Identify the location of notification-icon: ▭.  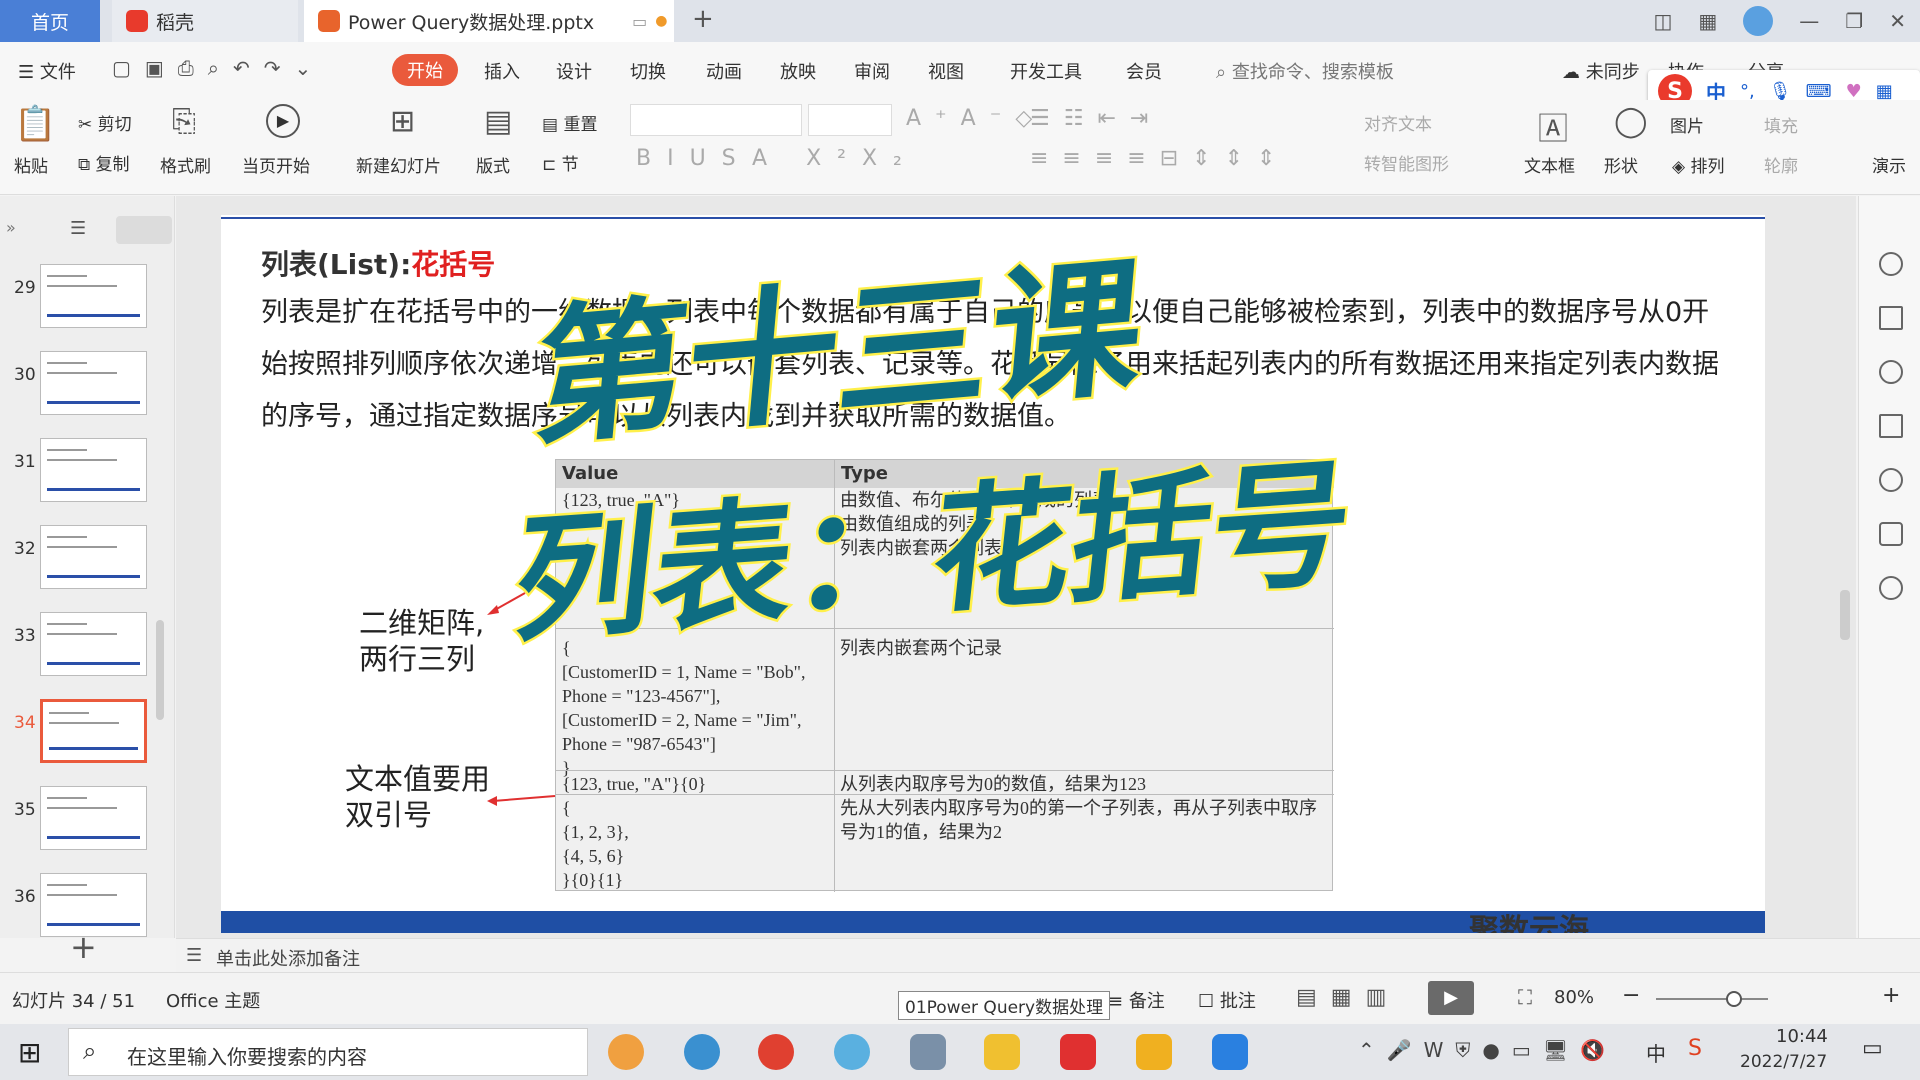
(1872, 1048).